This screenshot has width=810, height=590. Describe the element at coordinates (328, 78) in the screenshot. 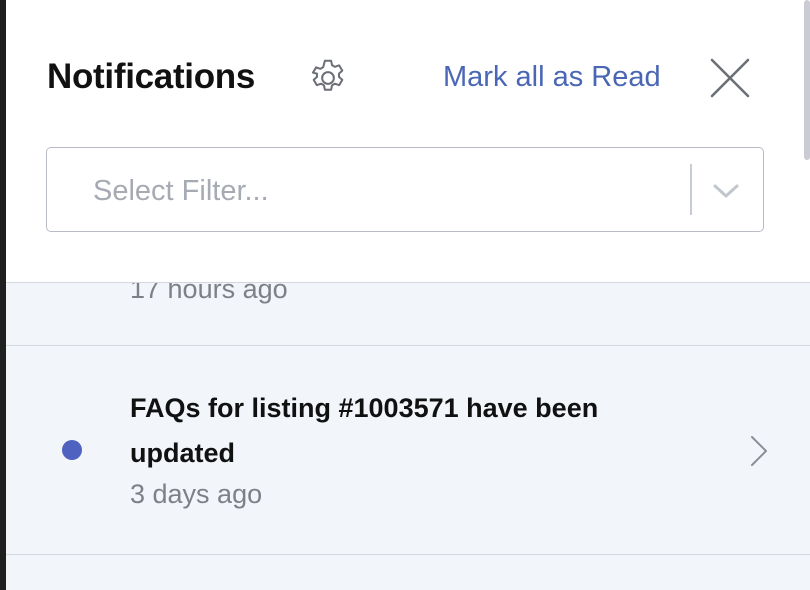

I see `gear-icon` at that location.